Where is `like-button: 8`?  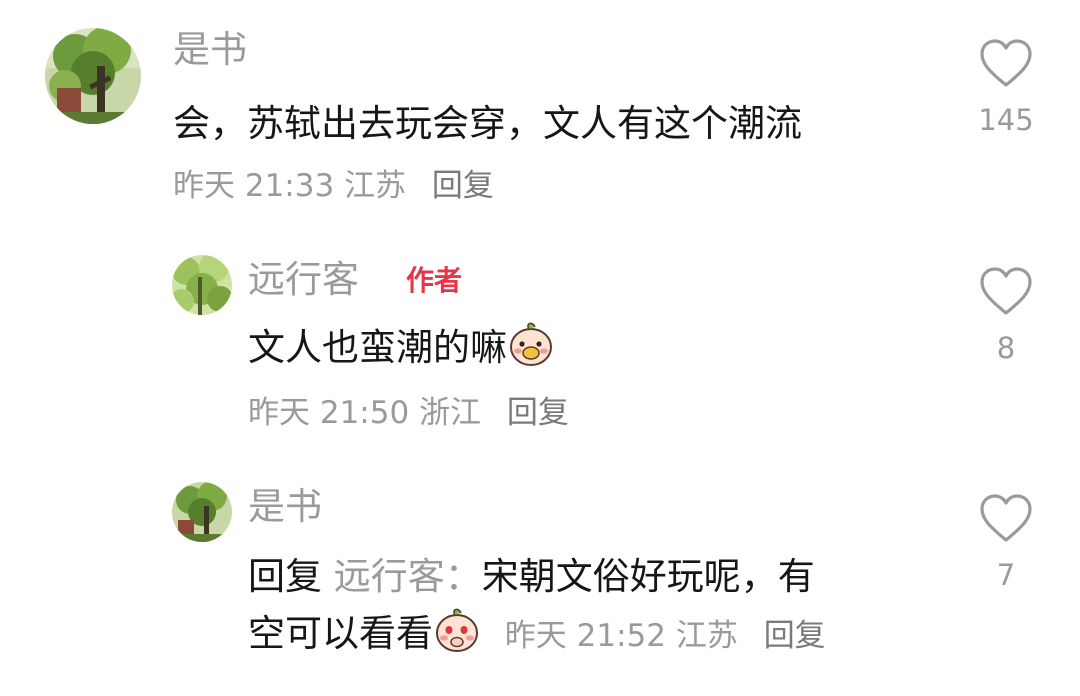 like-button: 8 is located at coordinates (1006, 316).